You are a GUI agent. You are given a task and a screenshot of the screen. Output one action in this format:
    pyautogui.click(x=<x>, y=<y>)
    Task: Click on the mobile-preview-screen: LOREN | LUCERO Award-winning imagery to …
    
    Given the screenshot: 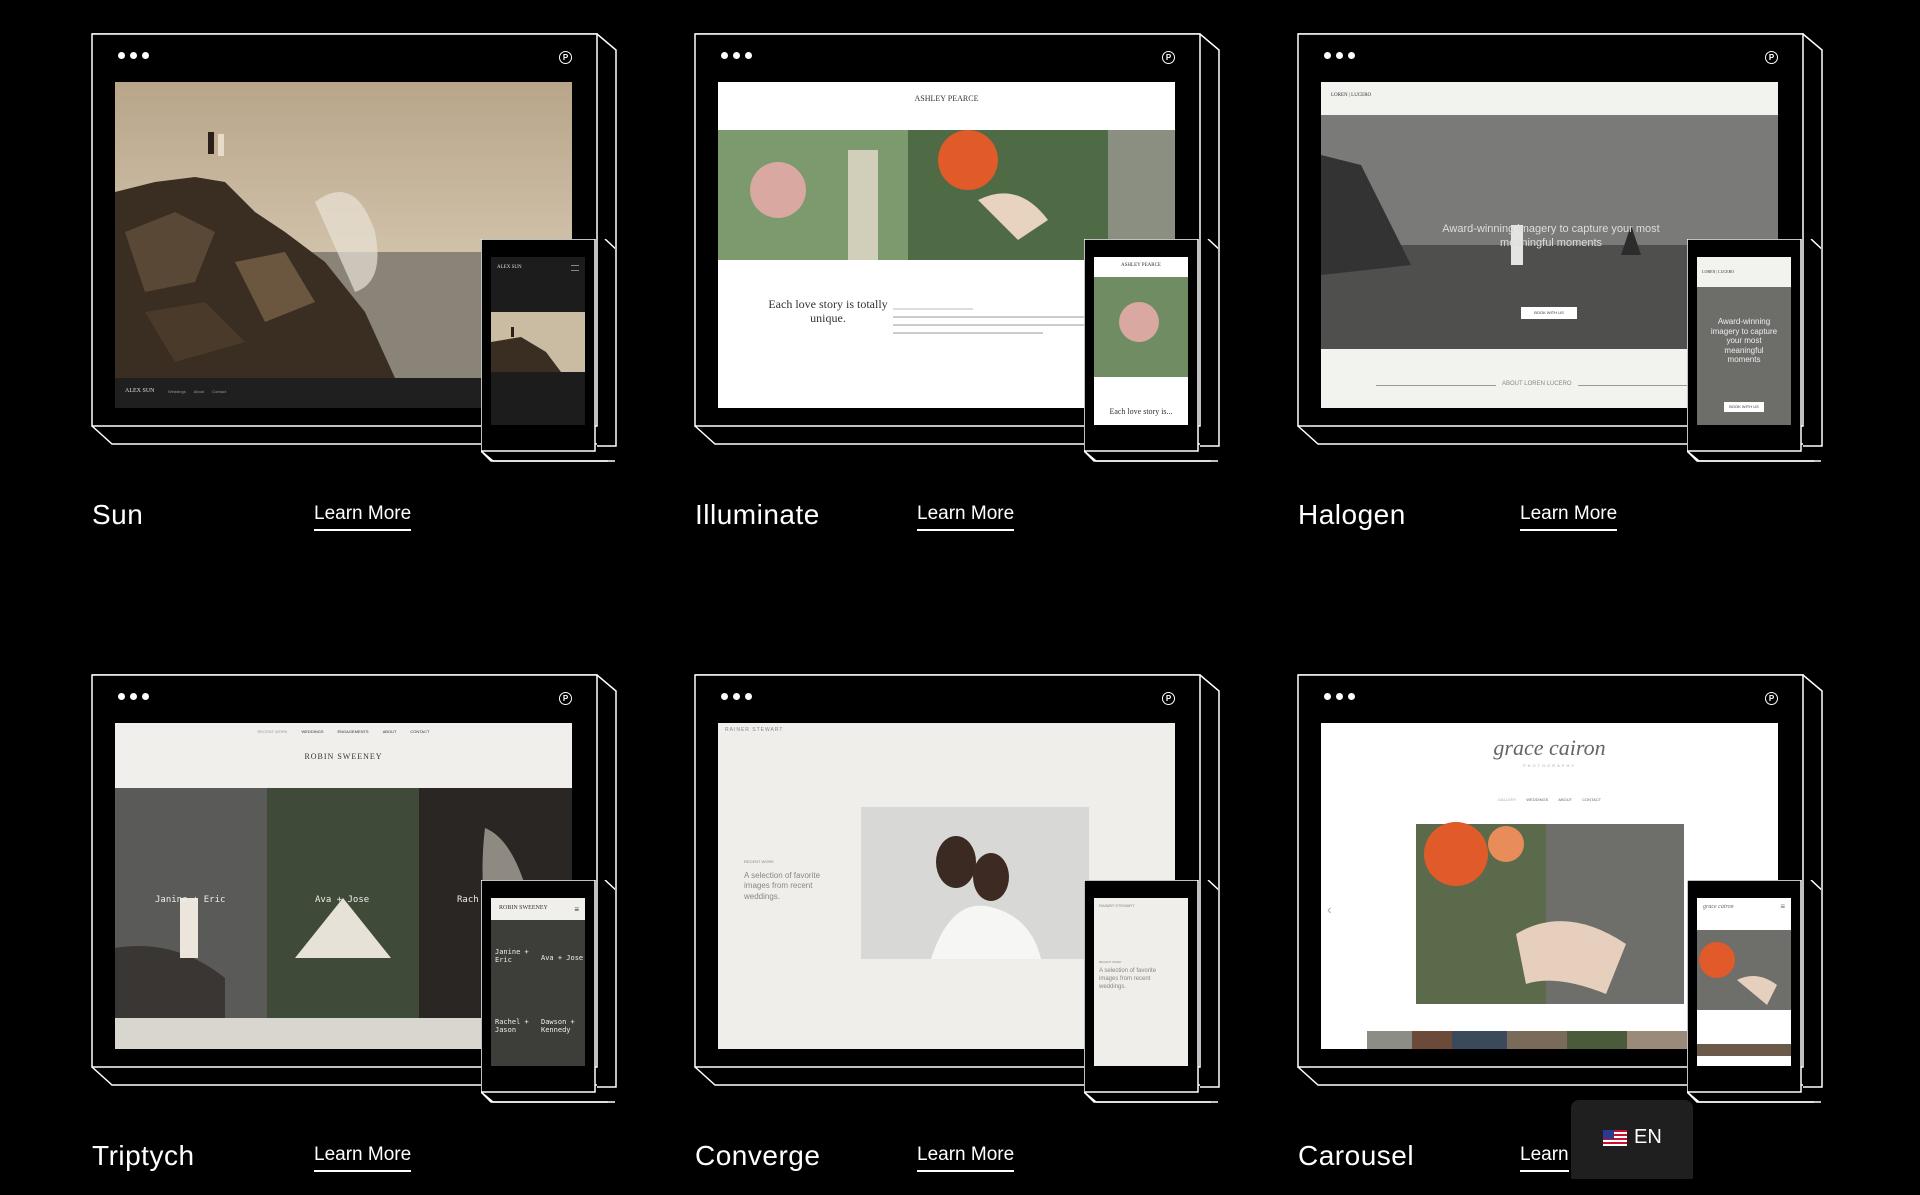 What is the action you would take?
    pyautogui.click(x=1744, y=341)
    